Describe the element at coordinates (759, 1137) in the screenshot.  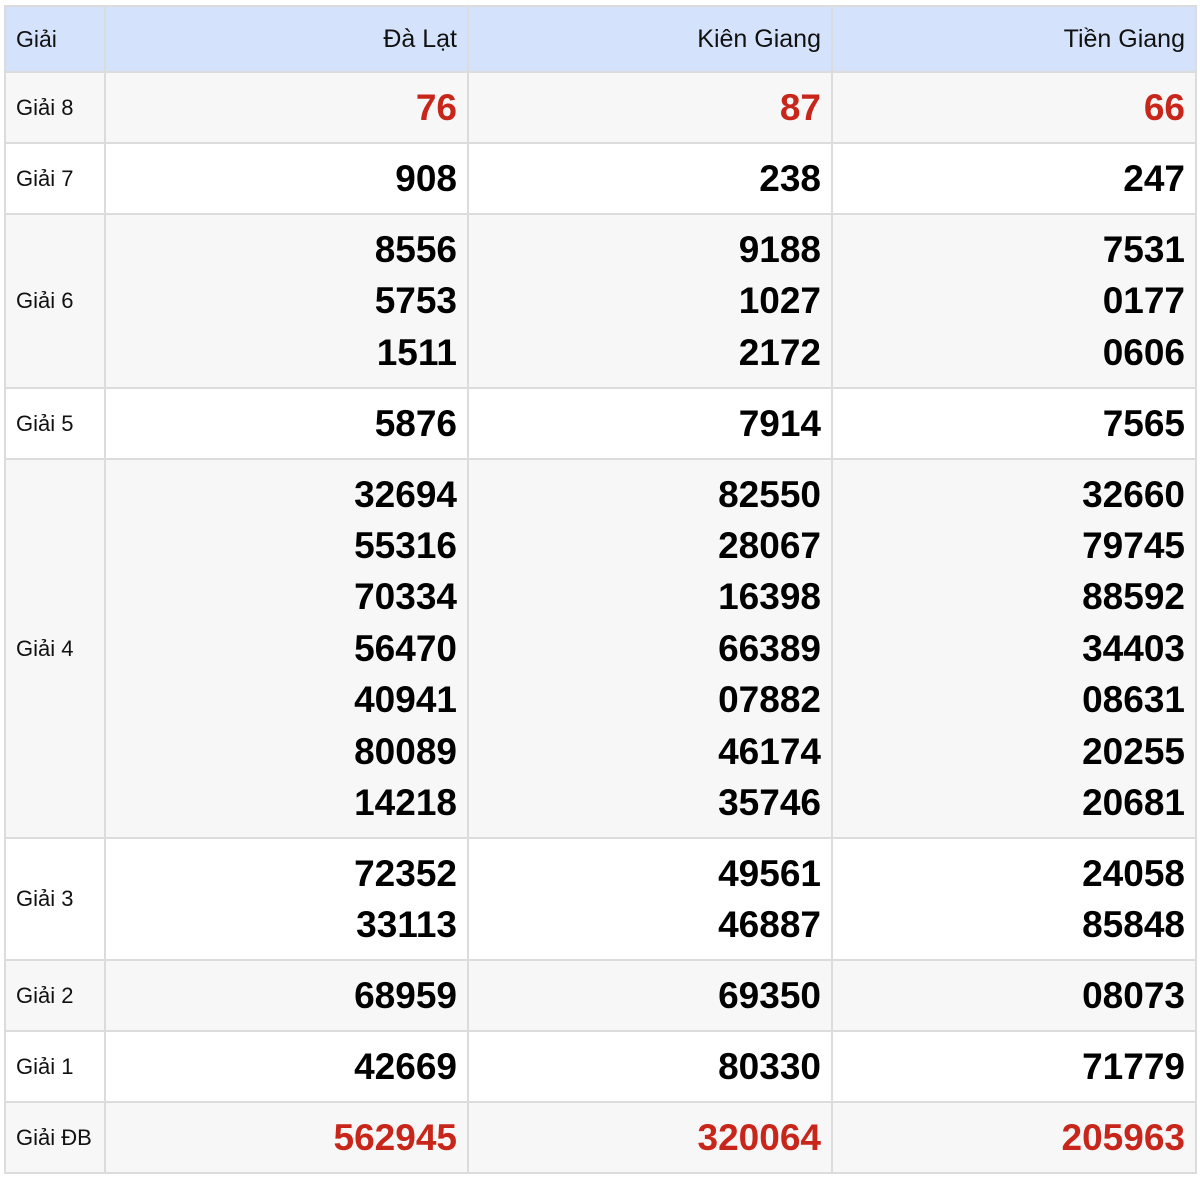
I see `prize-number: 320064` at that location.